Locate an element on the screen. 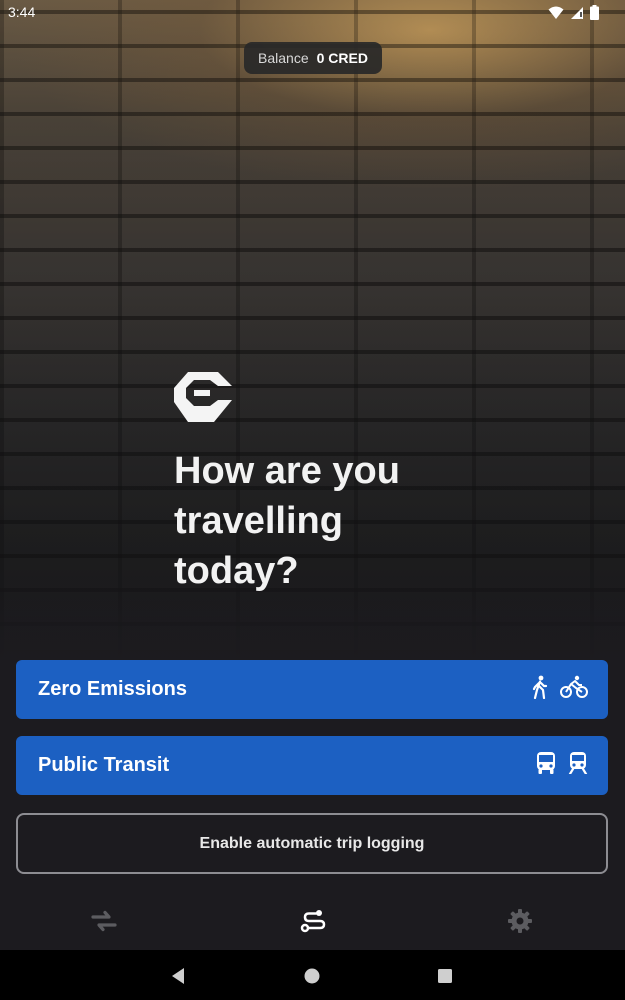 This screenshot has width=625, height=1000. public-transit-button: Public Transit is located at coordinates (312, 765).